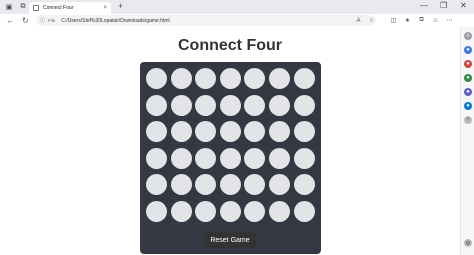 This screenshot has width=474, height=255. I want to click on page-favicon-icon, so click(36, 8).